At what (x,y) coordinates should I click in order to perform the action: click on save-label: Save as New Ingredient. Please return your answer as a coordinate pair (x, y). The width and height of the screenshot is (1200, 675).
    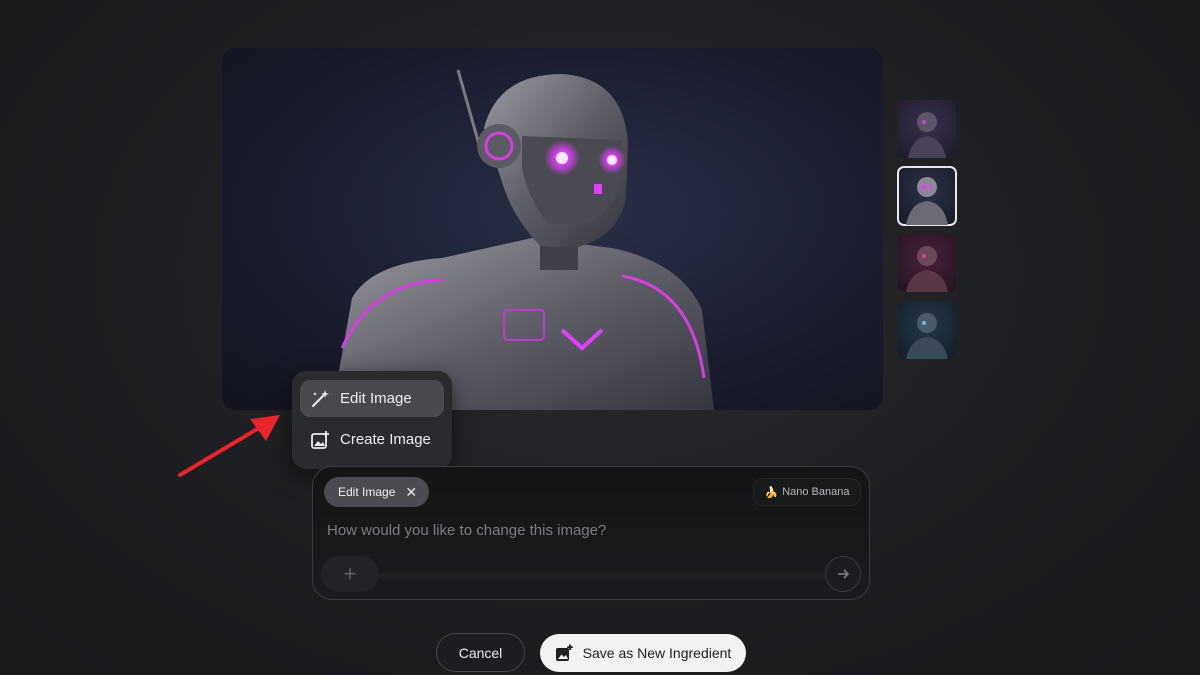
    Looking at the image, I should click on (657, 653).